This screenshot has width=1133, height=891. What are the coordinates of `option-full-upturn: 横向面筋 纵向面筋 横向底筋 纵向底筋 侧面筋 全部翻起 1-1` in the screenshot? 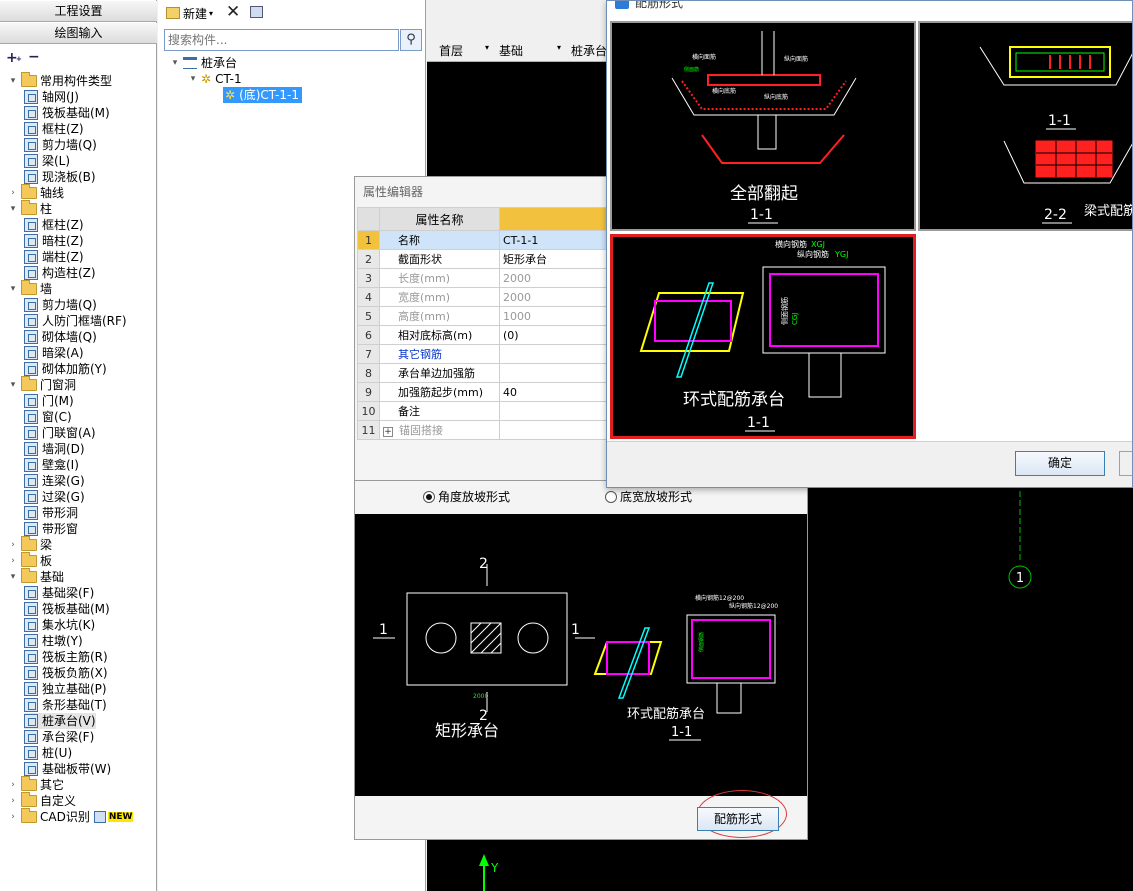 It's located at (763, 126).